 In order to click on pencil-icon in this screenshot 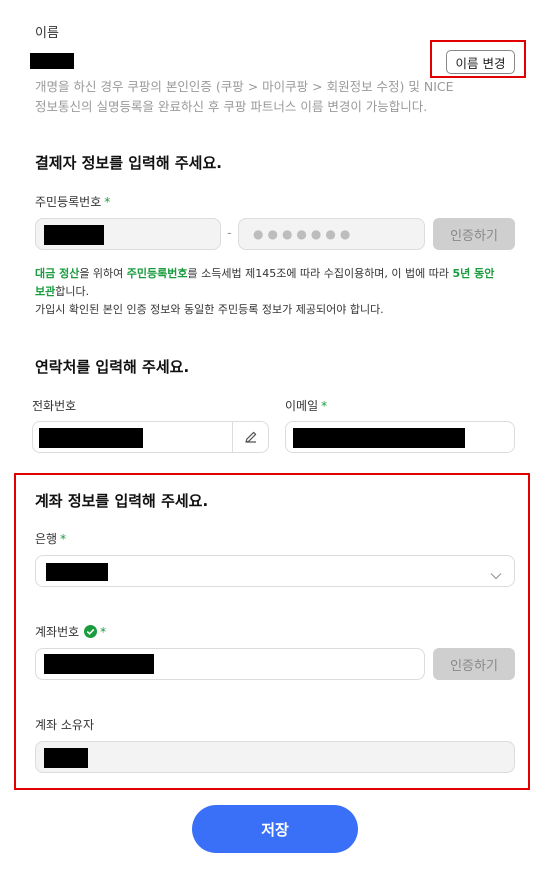, I will do `click(251, 437)`.